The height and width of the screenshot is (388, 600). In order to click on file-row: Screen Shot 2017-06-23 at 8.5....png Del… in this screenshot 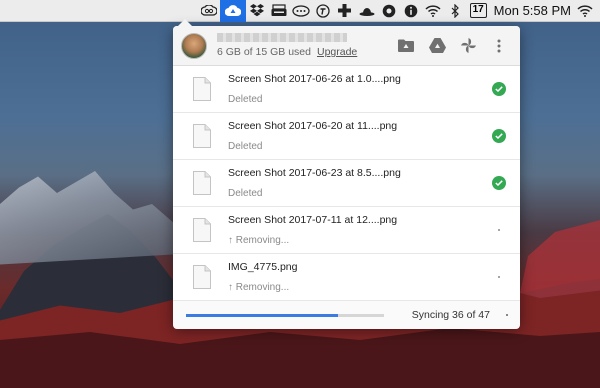, I will do `click(346, 183)`.